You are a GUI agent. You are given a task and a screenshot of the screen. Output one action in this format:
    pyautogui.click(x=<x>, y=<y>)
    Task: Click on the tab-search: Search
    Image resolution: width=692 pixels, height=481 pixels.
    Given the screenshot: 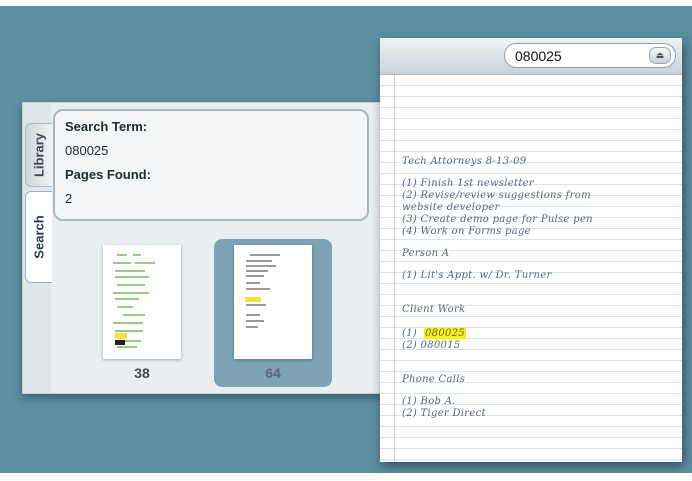 What is the action you would take?
    pyautogui.click(x=38, y=237)
    